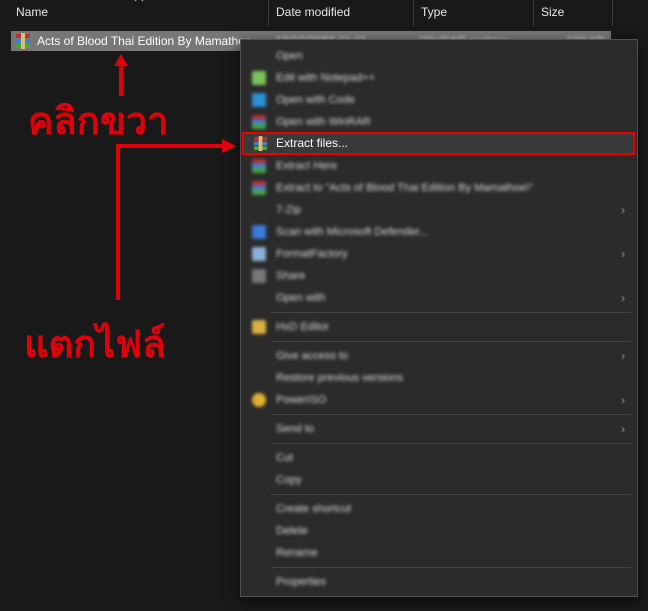 This screenshot has width=648, height=611. What do you see at coordinates (95, 344) in the screenshot?
I see `annotation-extract: แตกไฟล์` at bounding box center [95, 344].